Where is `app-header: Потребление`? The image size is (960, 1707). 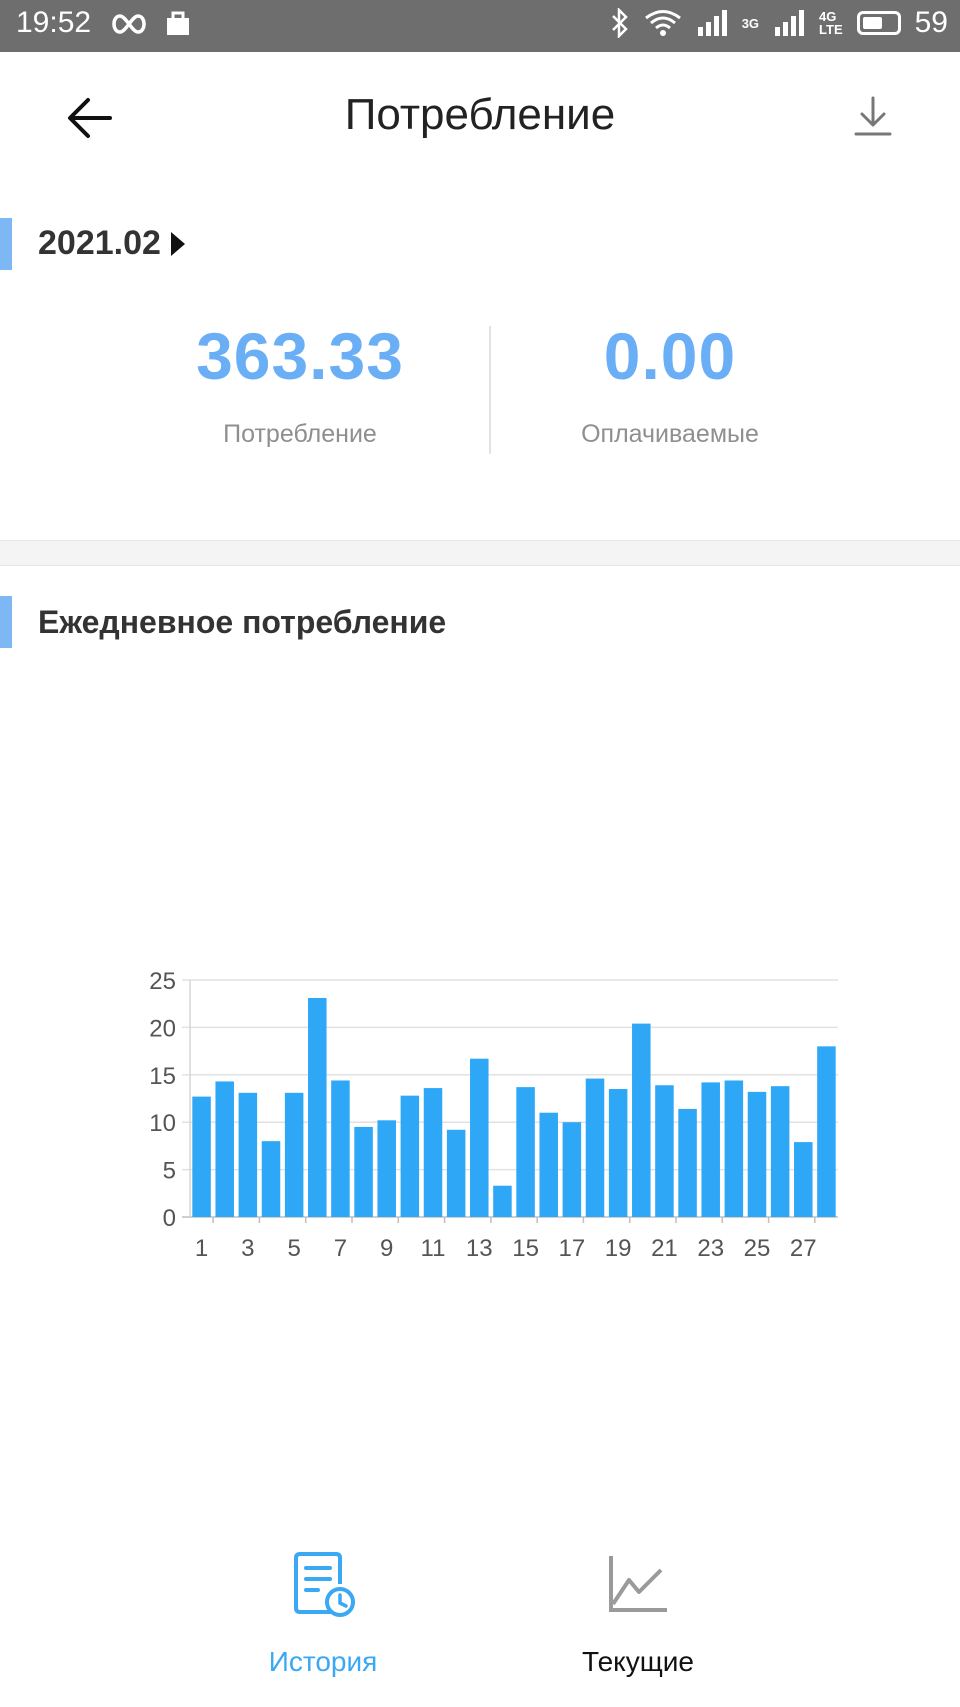 app-header: Потребление is located at coordinates (480, 117).